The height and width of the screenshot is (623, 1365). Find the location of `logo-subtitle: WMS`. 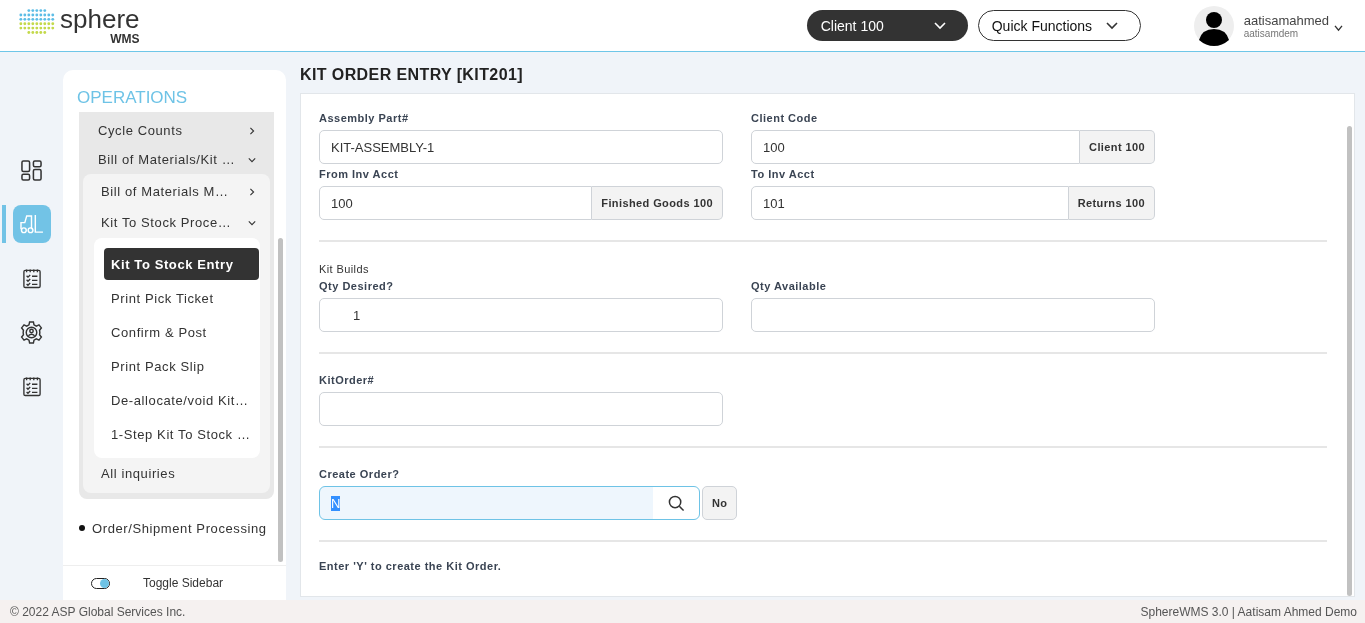

logo-subtitle: WMS is located at coordinates (125, 39).